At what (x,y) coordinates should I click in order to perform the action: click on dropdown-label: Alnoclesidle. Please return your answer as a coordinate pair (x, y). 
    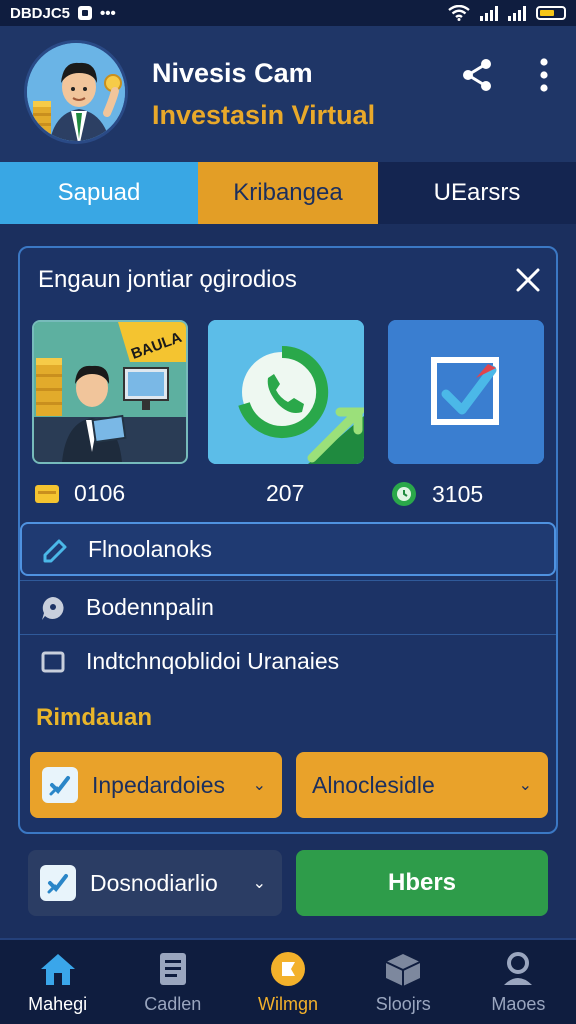
    Looking at the image, I should click on (373, 784).